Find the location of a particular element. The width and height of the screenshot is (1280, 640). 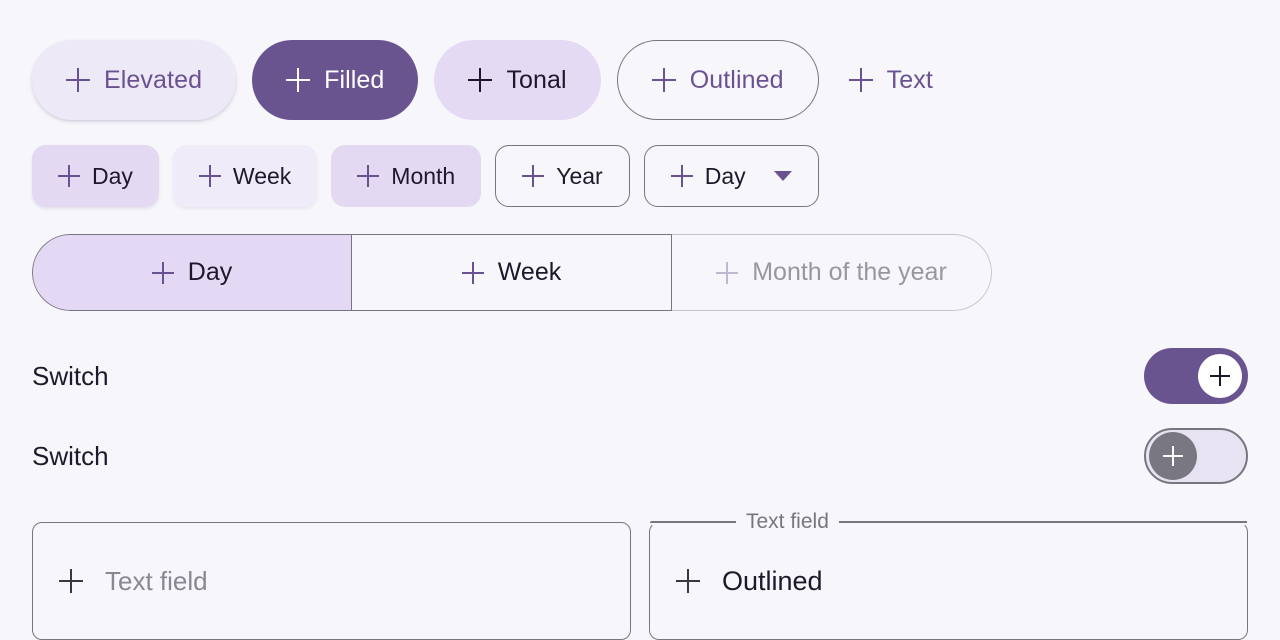

switch-label-off: Switch is located at coordinates (70, 455).